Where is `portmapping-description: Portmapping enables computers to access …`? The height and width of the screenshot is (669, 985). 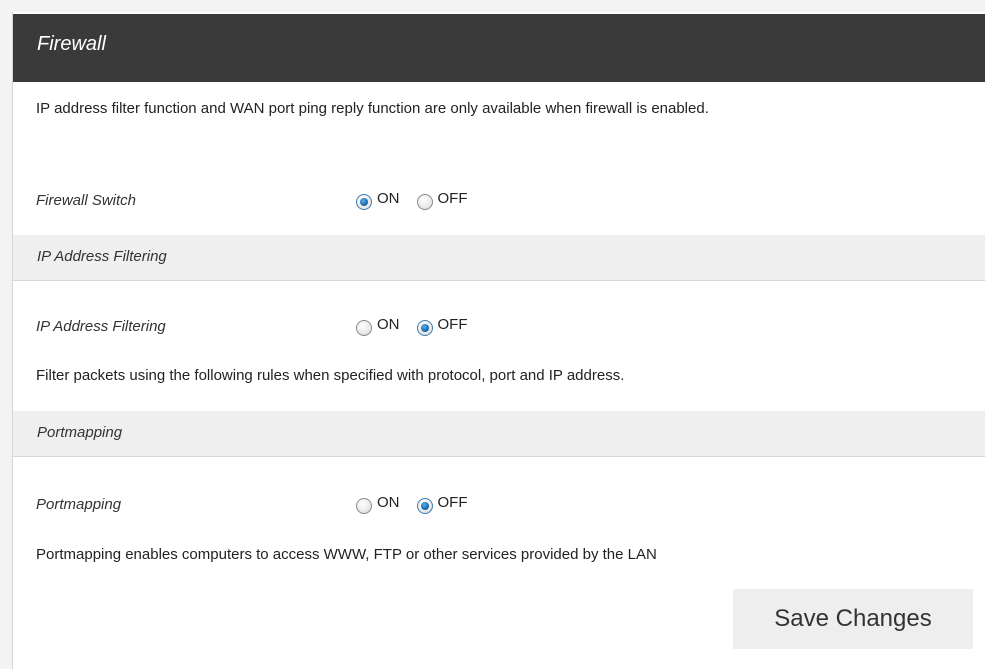 portmapping-description: Portmapping enables computers to access … is located at coordinates (346, 554).